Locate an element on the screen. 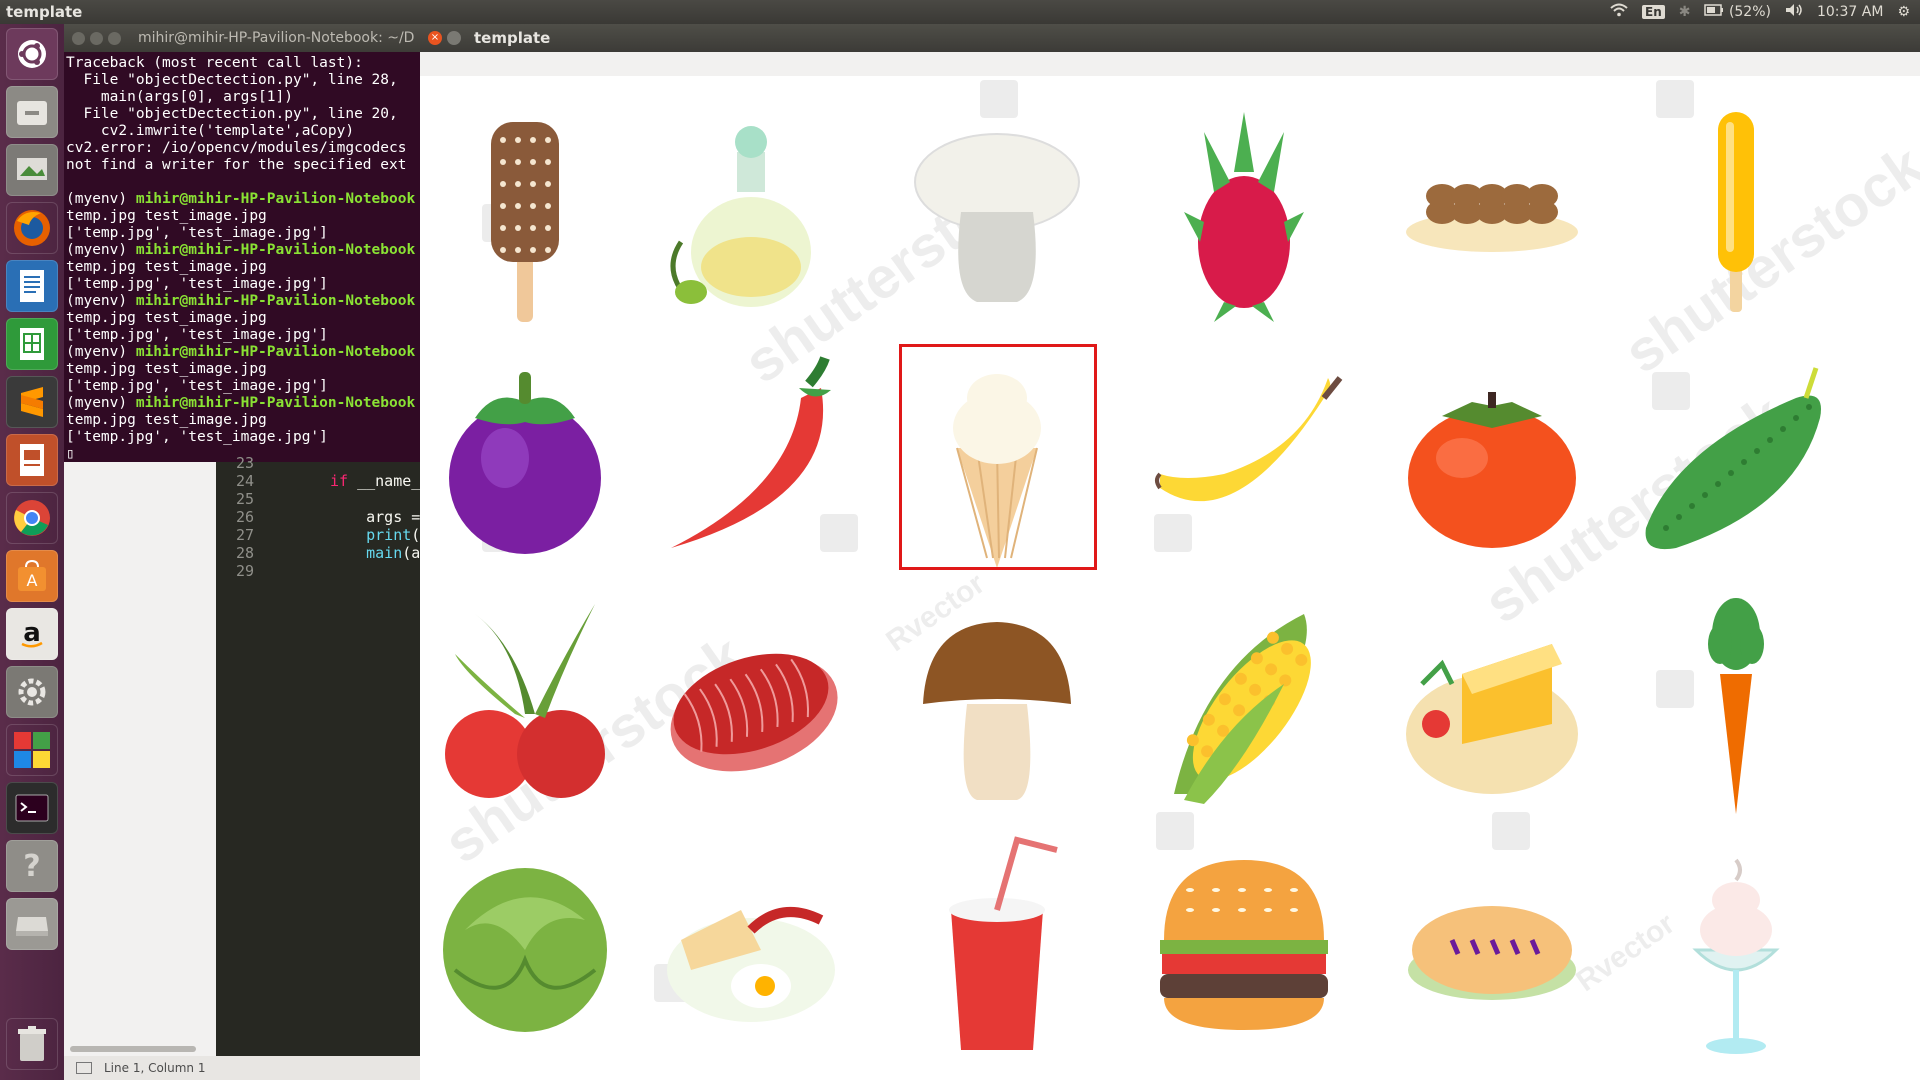 Image resolution: width=1920 pixels, height=1080 pixels. battery-indicator: (52%) is located at coordinates (1737, 12).